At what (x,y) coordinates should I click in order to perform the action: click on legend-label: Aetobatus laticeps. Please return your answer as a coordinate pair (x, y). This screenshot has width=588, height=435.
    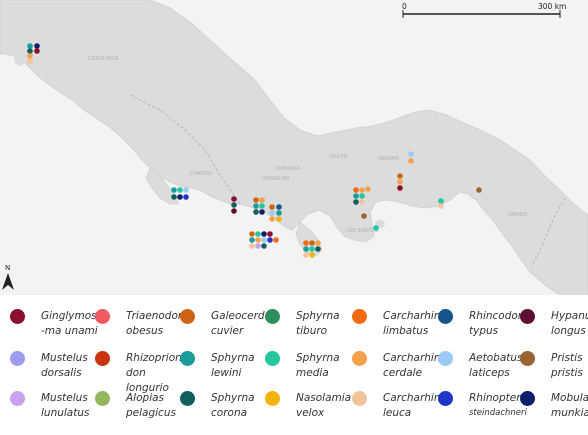
    Looking at the image, I should click on (496, 366).